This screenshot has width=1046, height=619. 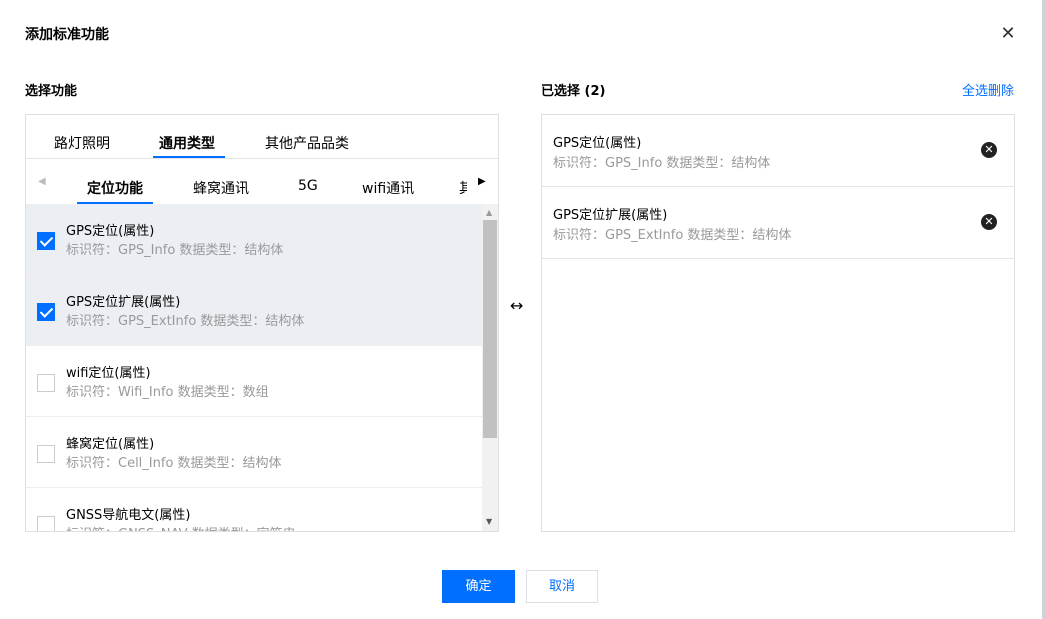 I want to click on tab-other-products: 其他产品品类, so click(x=307, y=143).